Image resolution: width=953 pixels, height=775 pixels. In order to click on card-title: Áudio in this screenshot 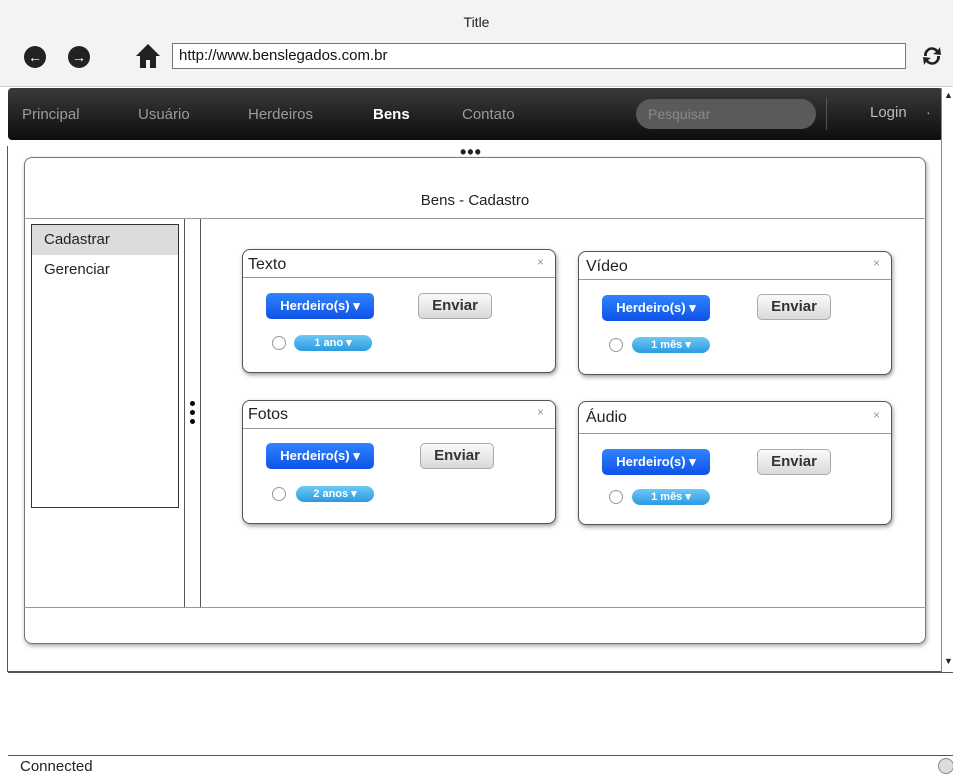, I will do `click(606, 417)`.